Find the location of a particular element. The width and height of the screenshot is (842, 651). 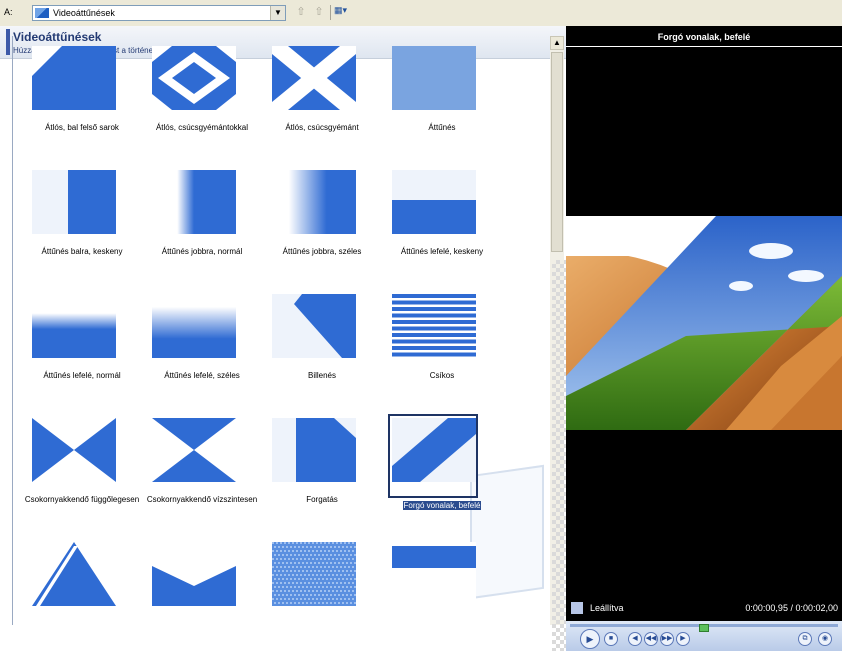

folder-icon is located at coordinates (42, 13).